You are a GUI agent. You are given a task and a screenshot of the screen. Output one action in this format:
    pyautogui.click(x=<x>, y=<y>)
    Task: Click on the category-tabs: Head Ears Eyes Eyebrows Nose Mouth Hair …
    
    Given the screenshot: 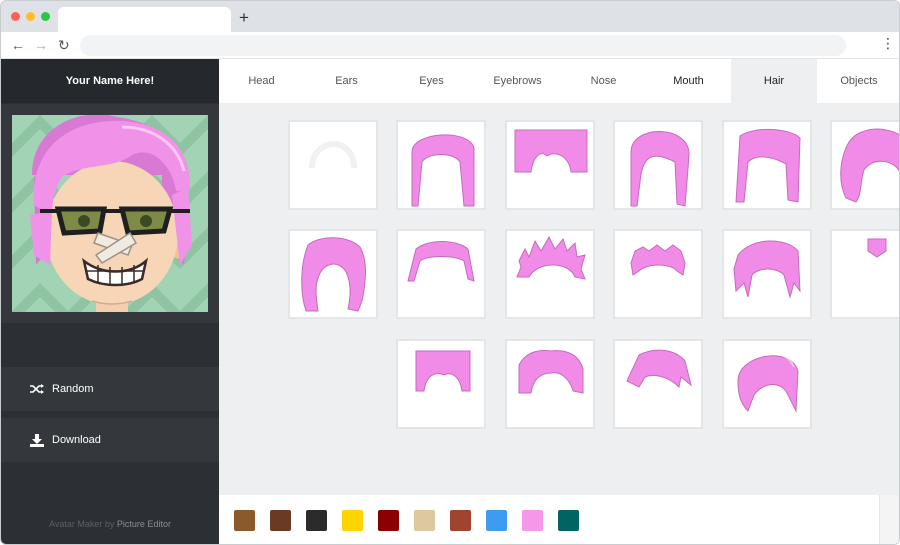 What is the action you would take?
    pyautogui.click(x=559, y=81)
    